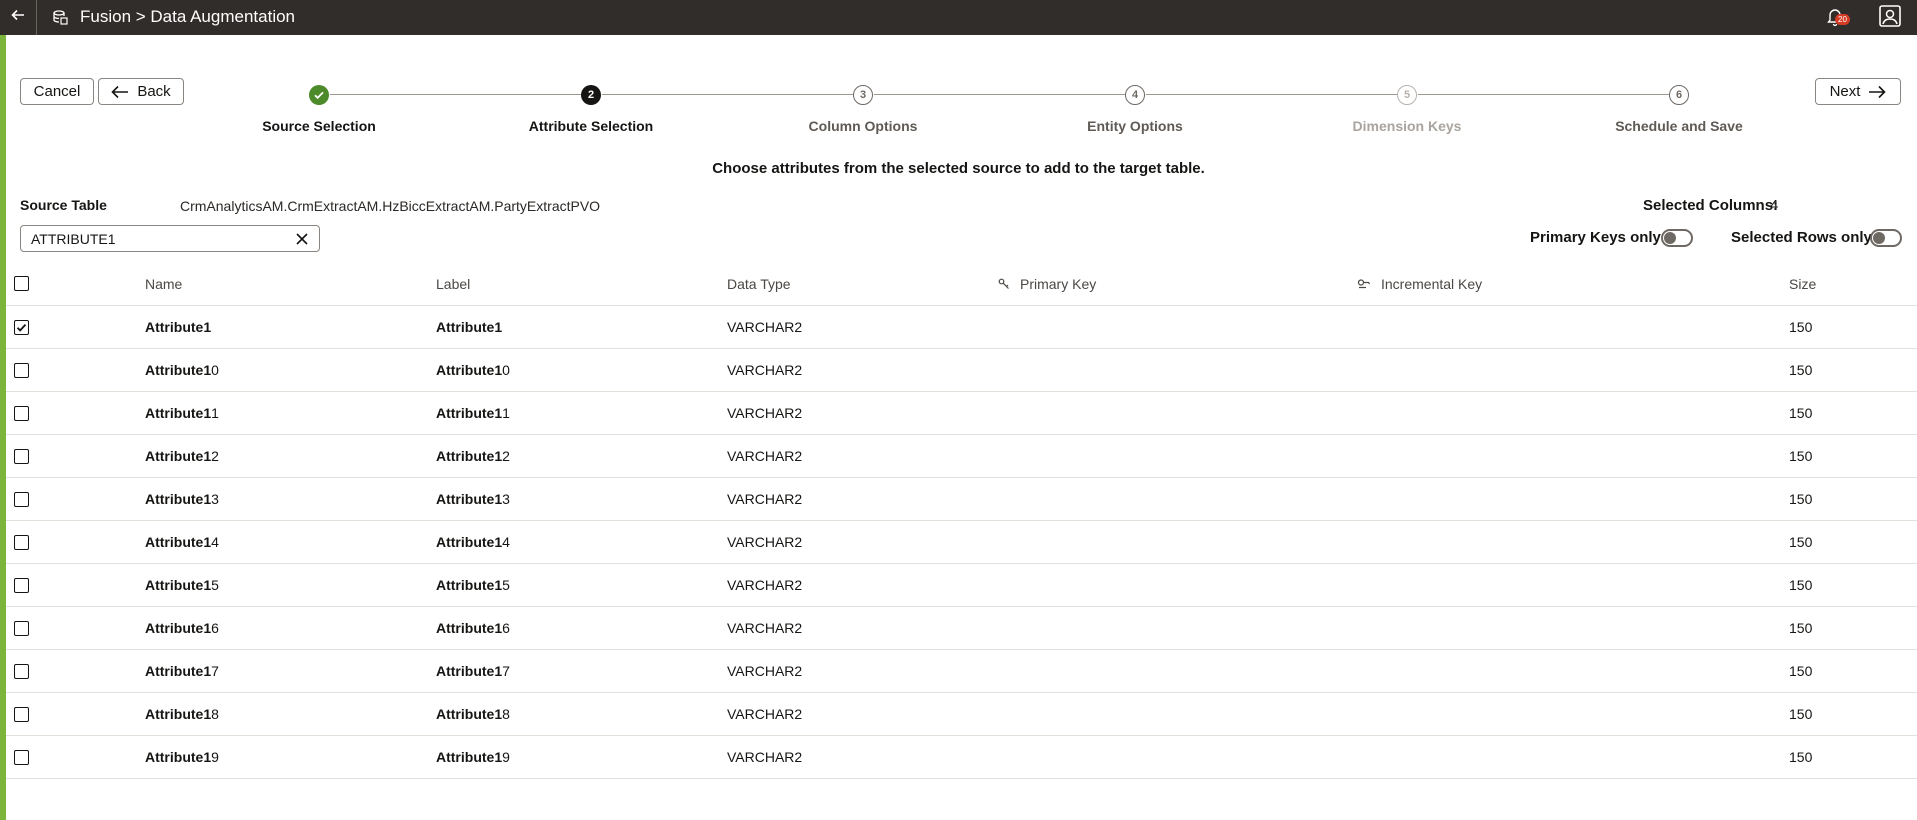  What do you see at coordinates (215, 714) in the screenshot?
I see `row-name-rest: 8` at bounding box center [215, 714].